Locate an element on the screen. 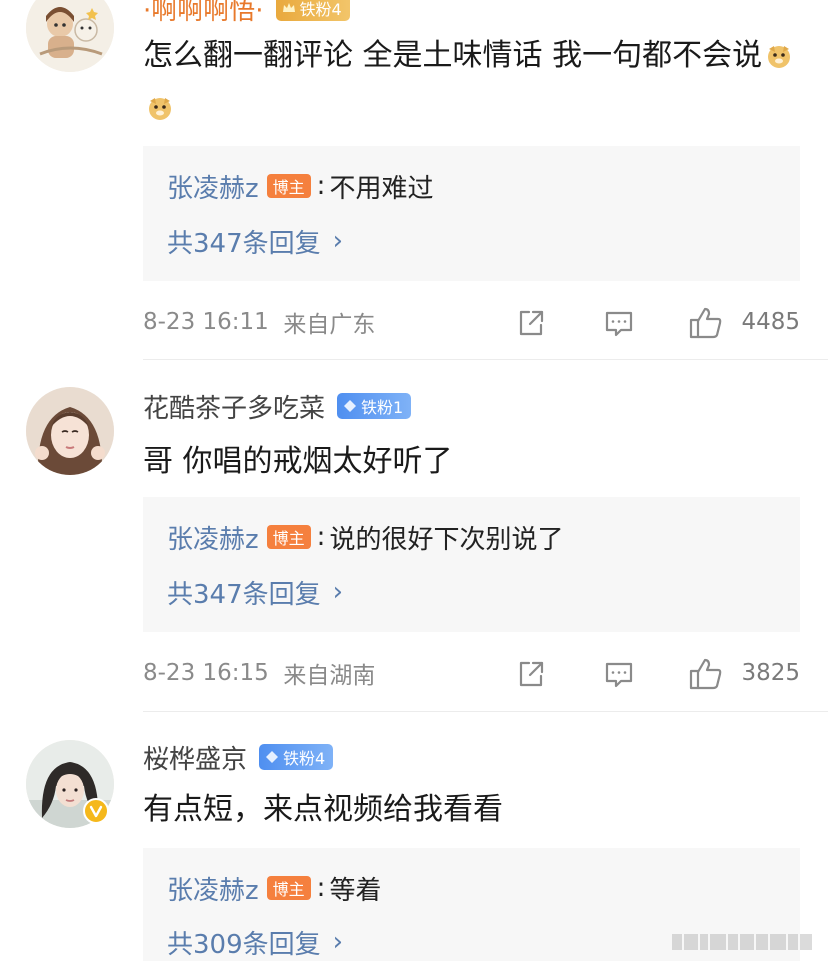  crown-icon is located at coordinates (288, 7).